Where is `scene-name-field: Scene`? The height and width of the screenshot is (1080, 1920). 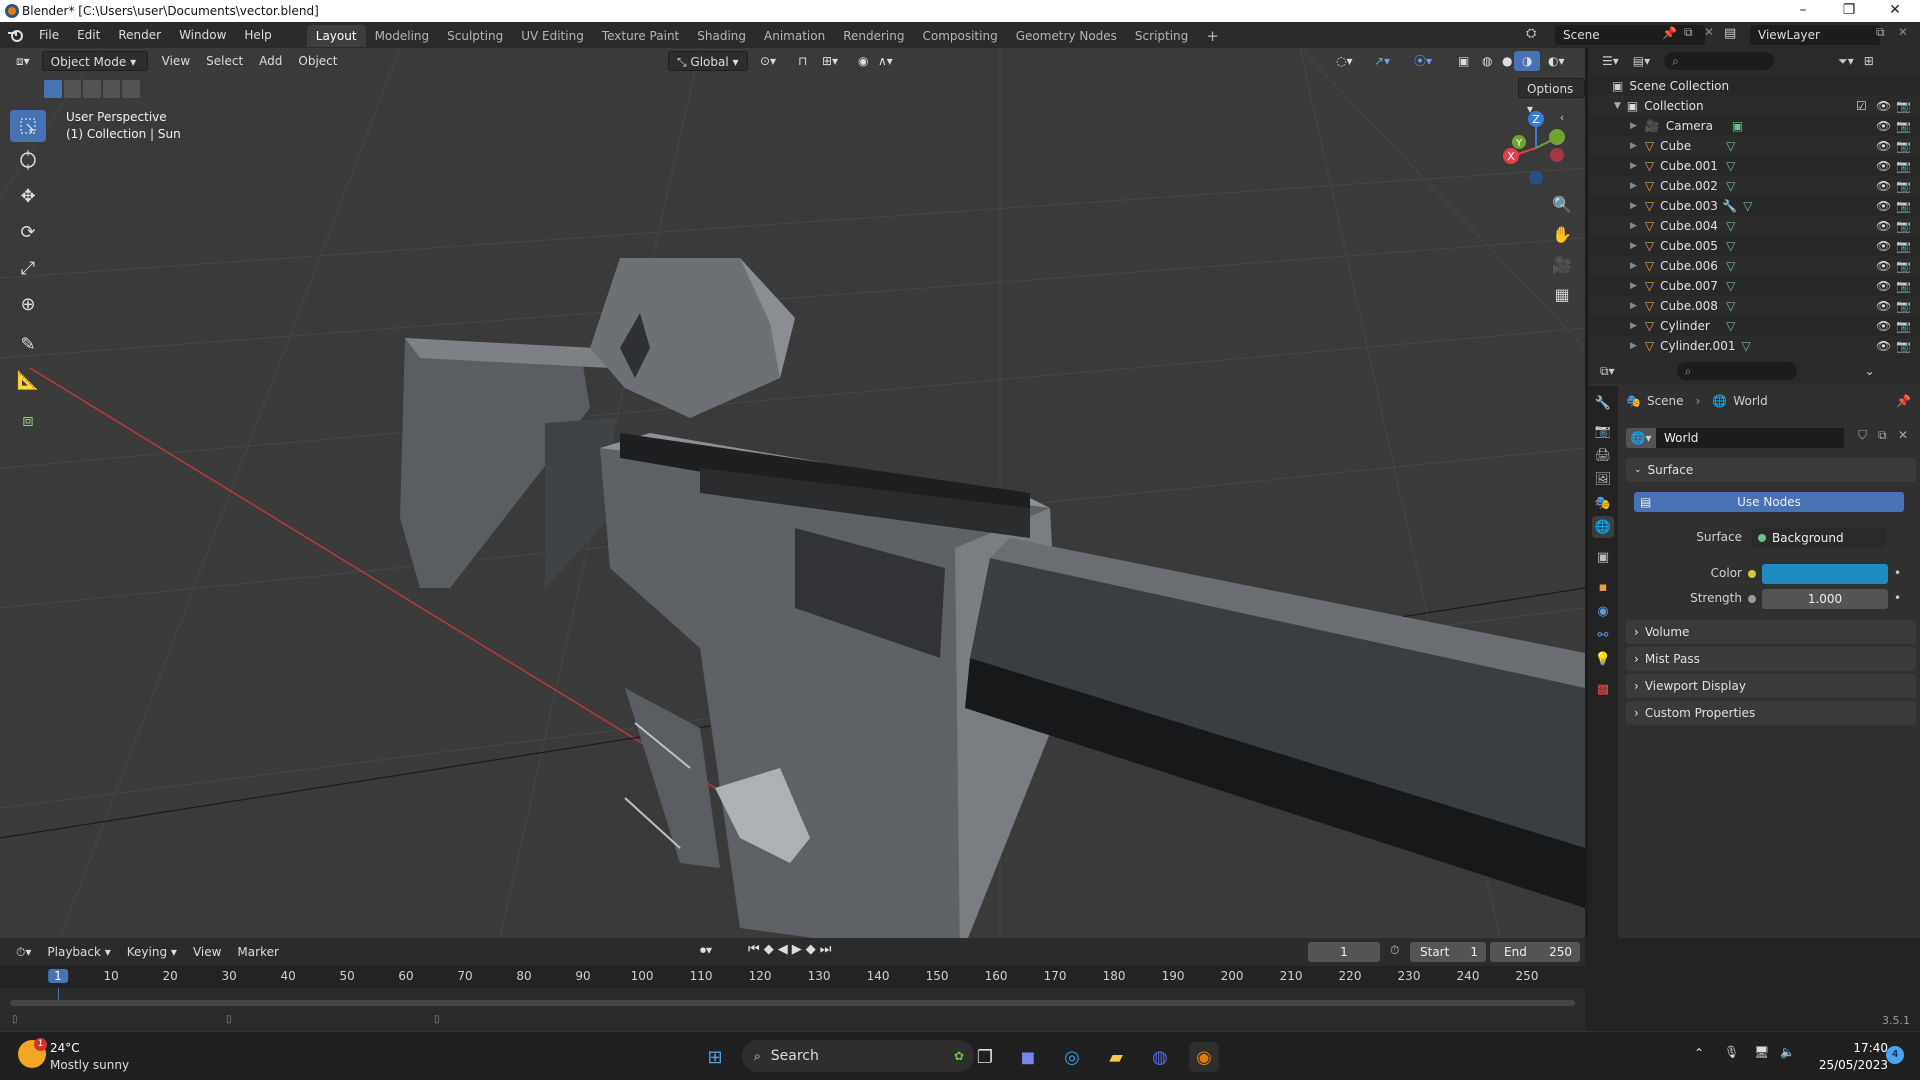
scene-name-field: Scene is located at coordinates (1630, 35).